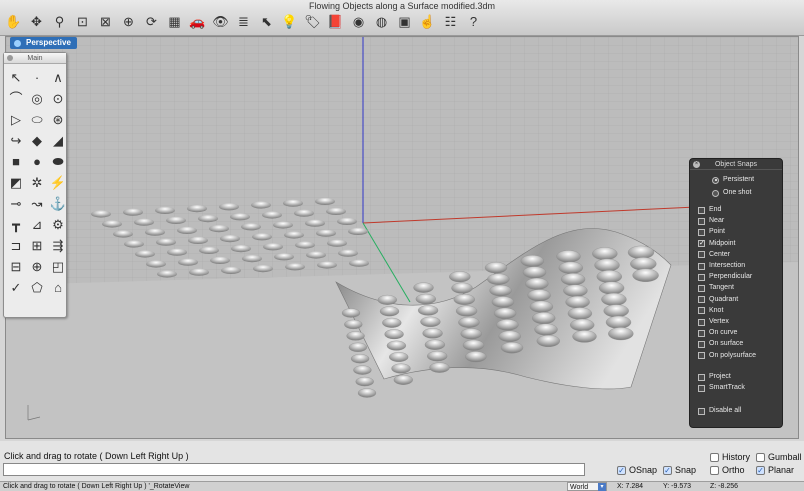 This screenshot has width=804, height=491. Describe the element at coordinates (715, 180) in the screenshot. I see `radio-button` at that location.